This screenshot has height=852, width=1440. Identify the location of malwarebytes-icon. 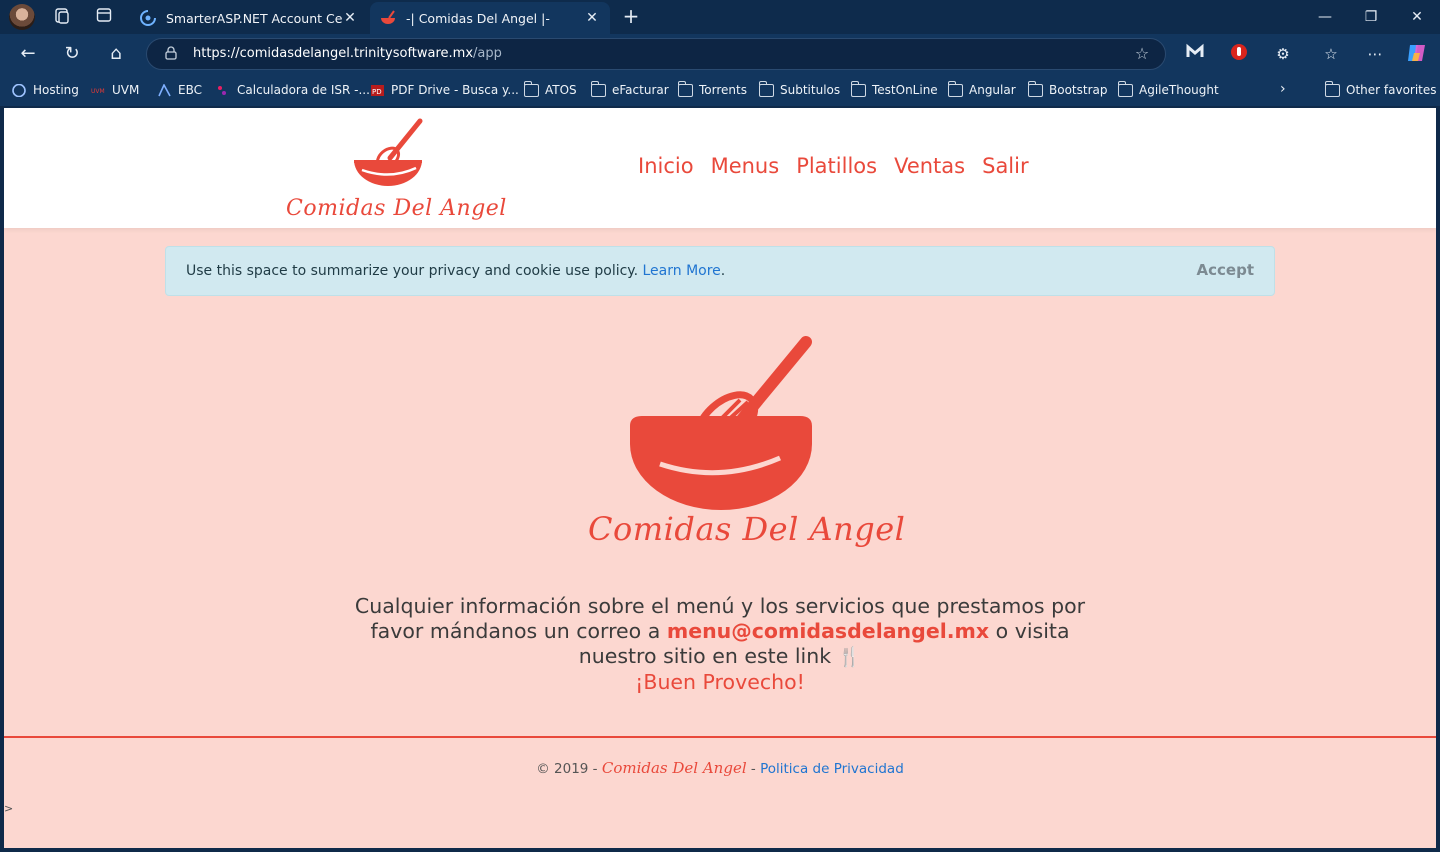
(1195, 54).